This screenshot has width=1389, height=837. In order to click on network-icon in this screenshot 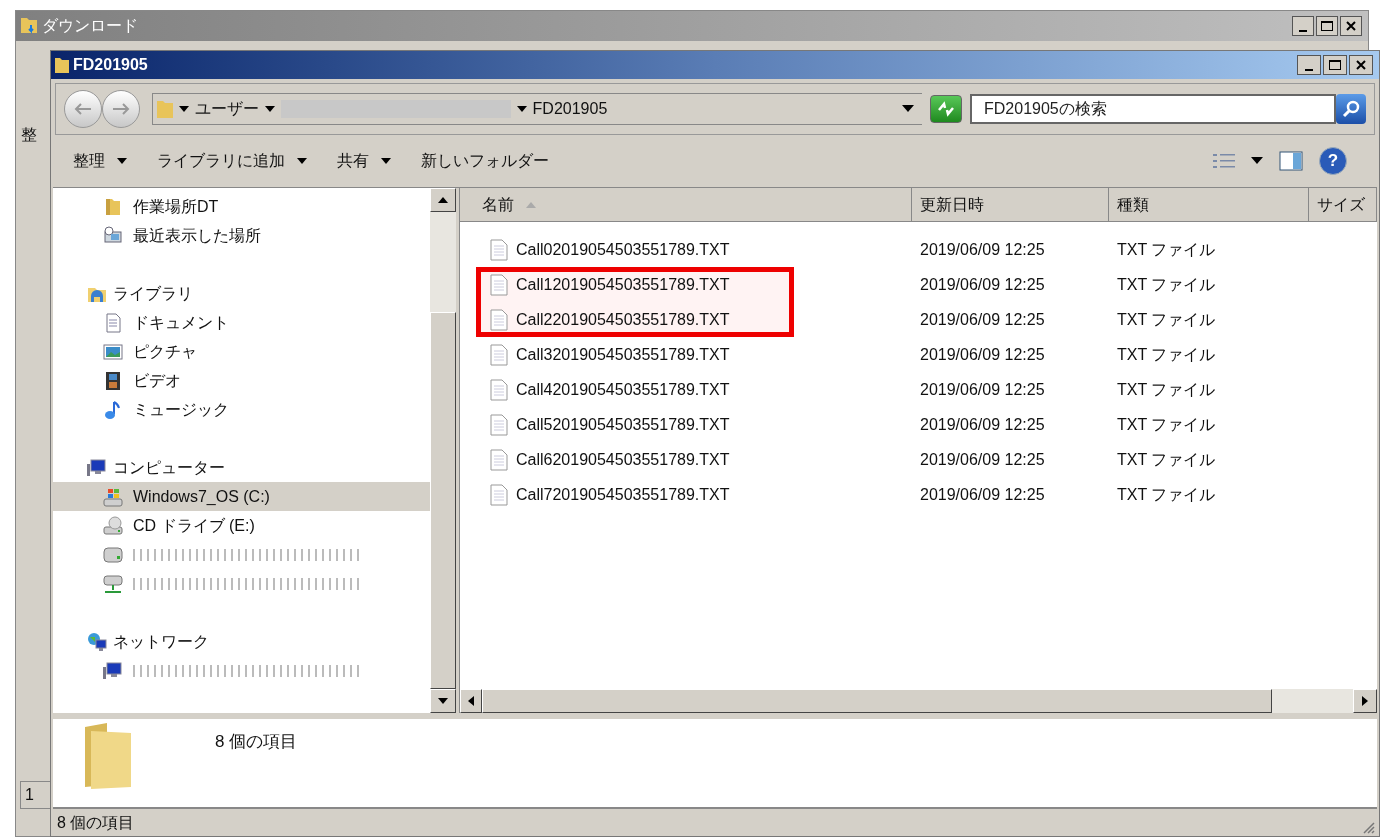, I will do `click(97, 641)`.